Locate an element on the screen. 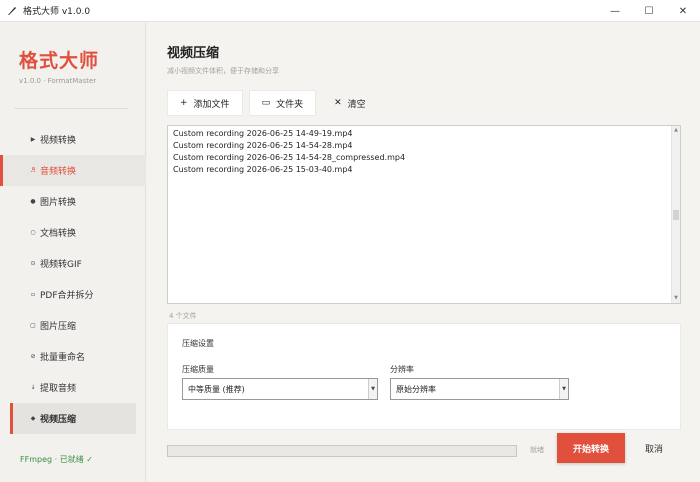 The image size is (700, 482). sidebar-item-image-compress: ▢ 图片压缩 is located at coordinates (73, 325).